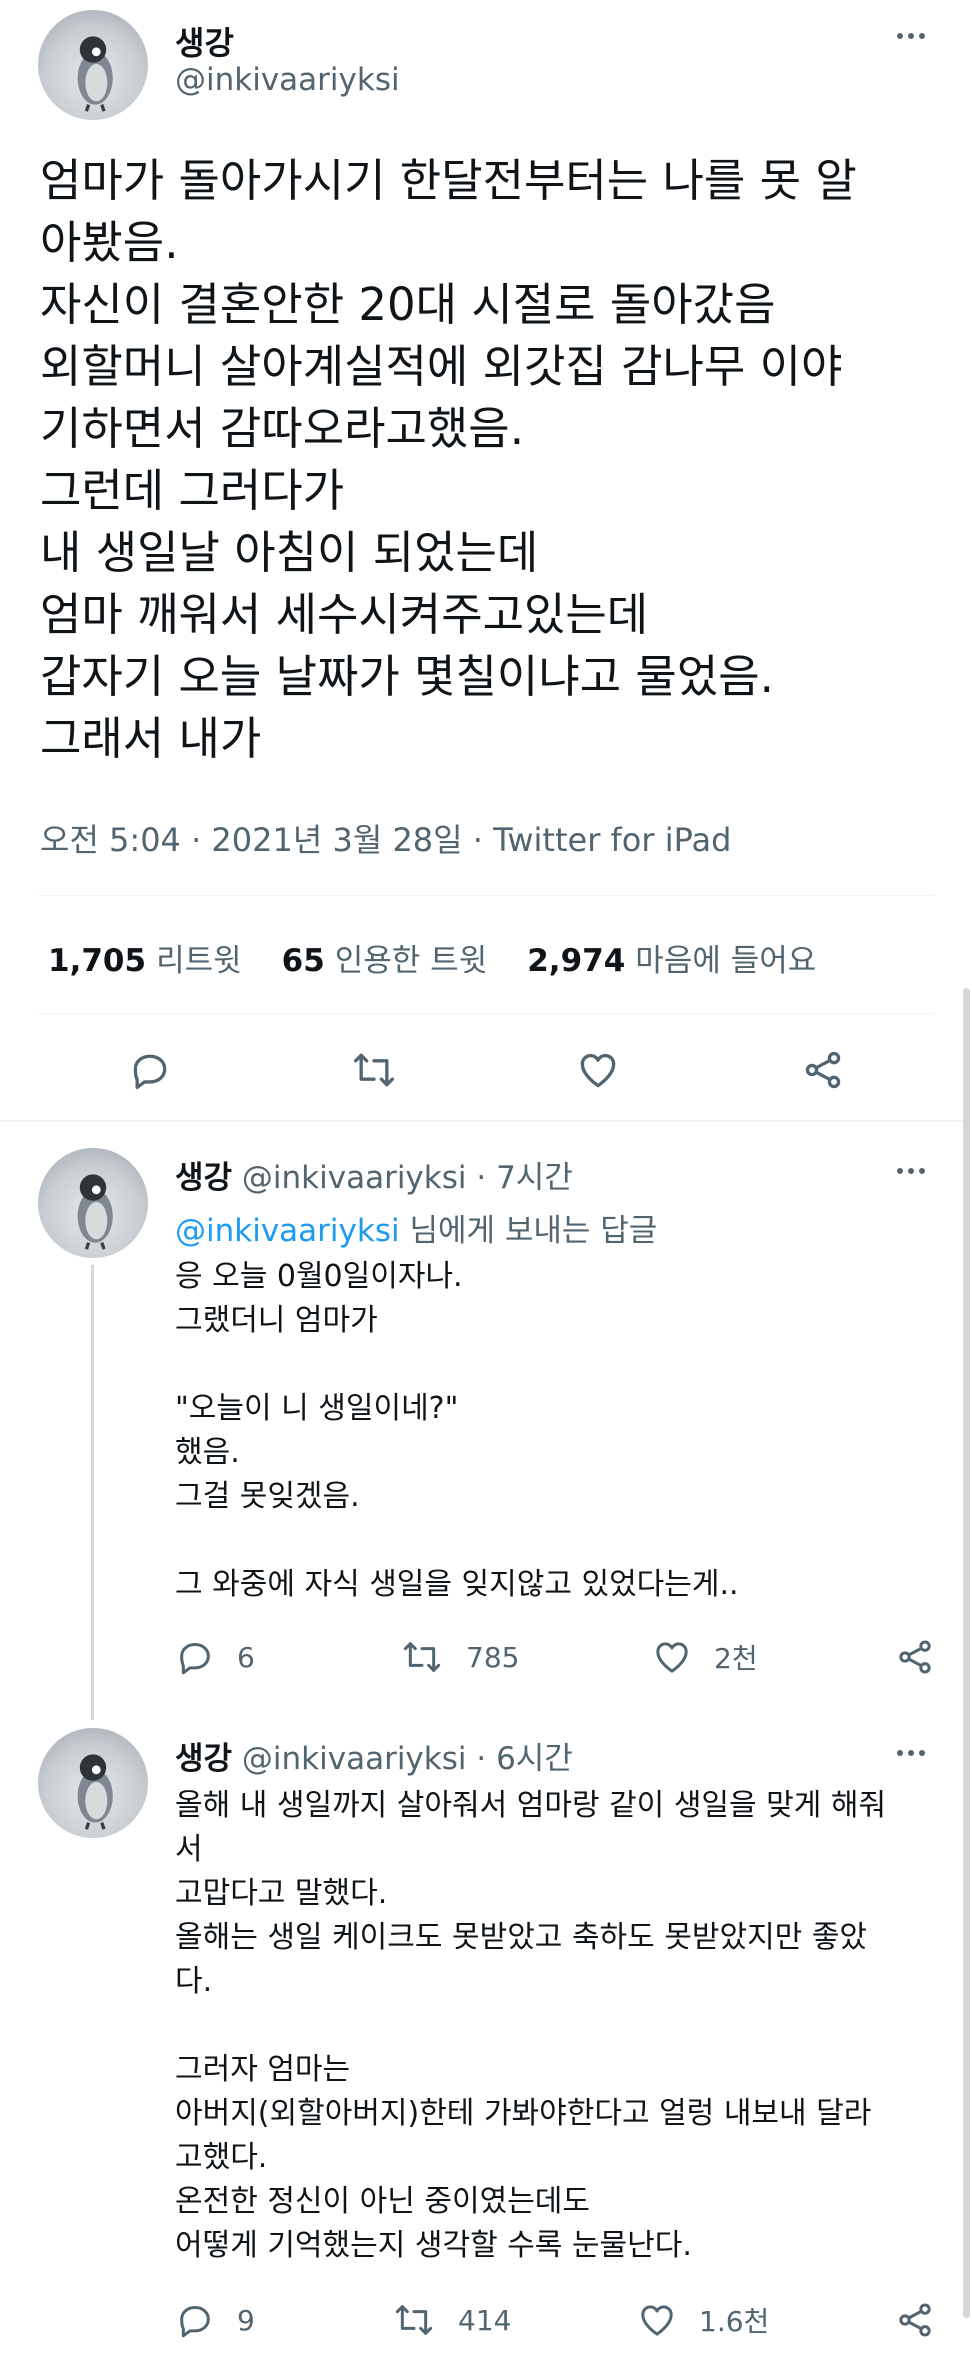 This screenshot has width=972, height=2357. I want to click on reply-button: 6, so click(215, 1657).